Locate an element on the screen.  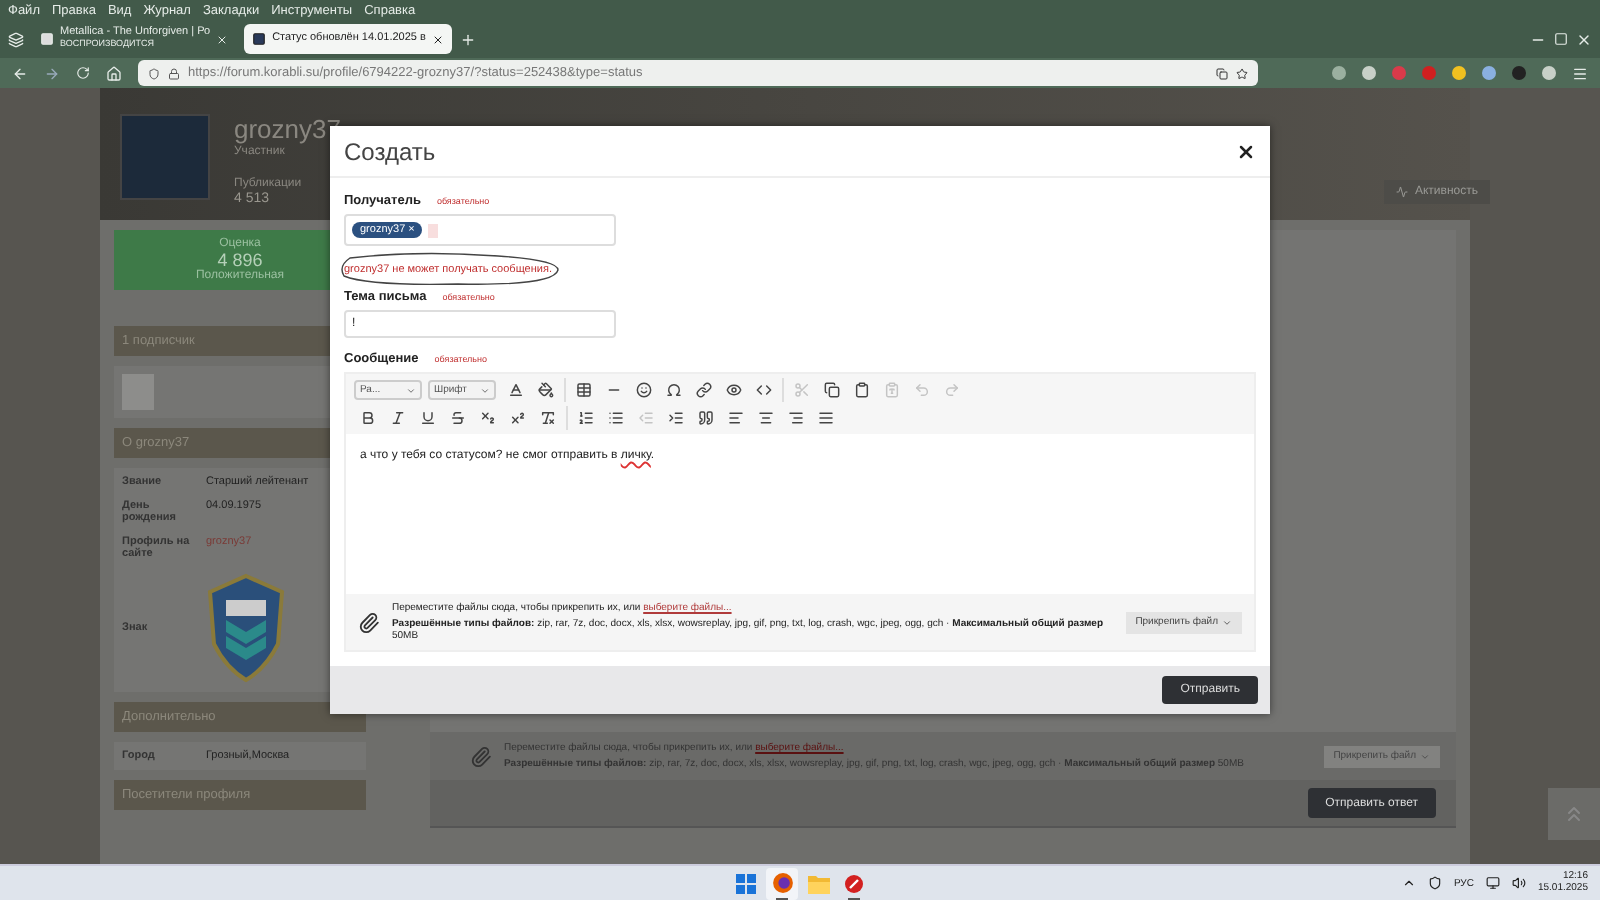
indent-icon is located at coordinates (676, 418).